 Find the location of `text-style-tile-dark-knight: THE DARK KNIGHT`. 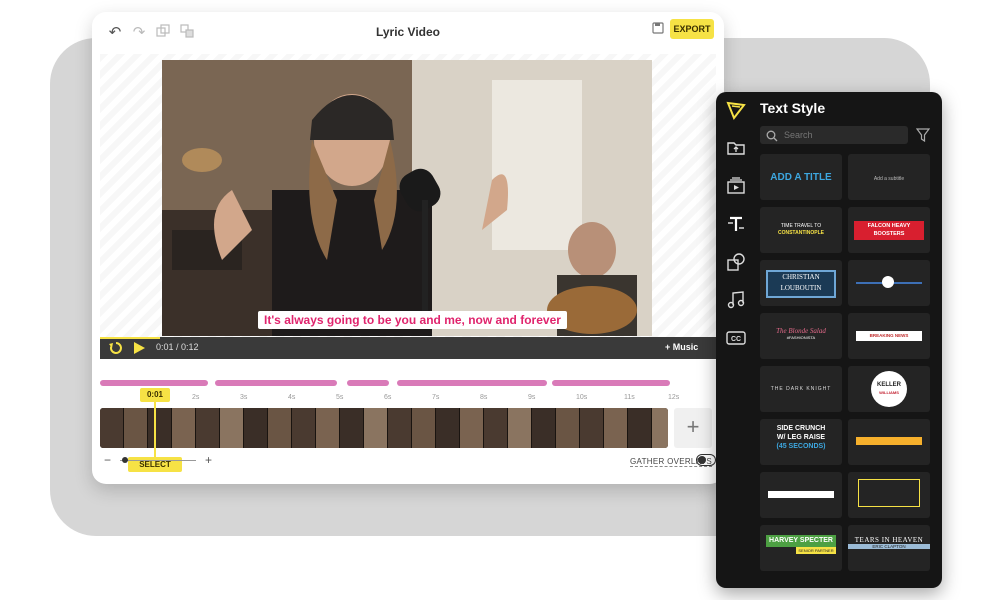

text-style-tile-dark-knight: THE DARK KNIGHT is located at coordinates (801, 389).